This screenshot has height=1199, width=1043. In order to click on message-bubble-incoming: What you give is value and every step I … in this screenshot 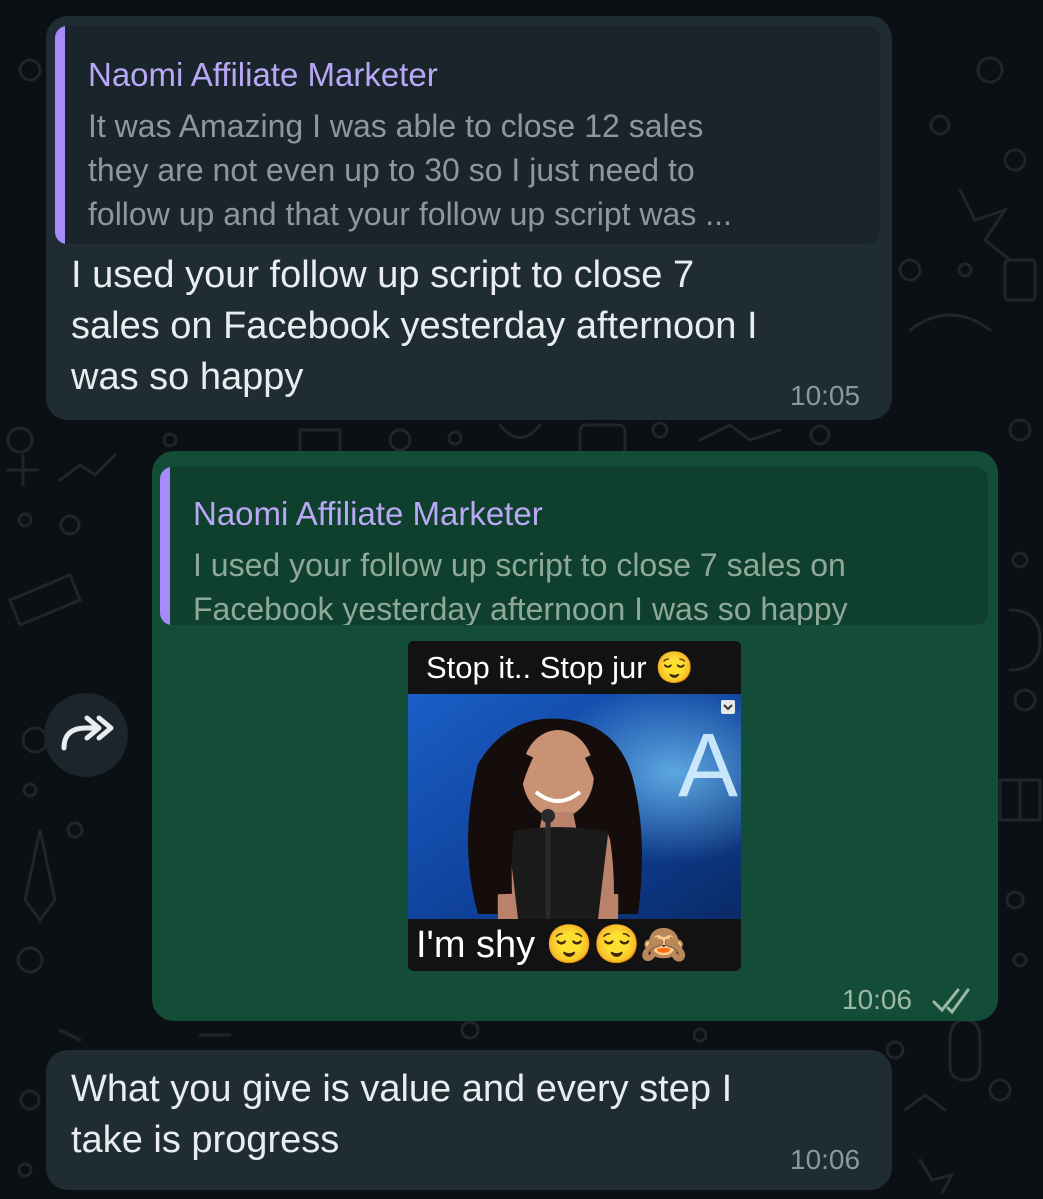, I will do `click(469, 1120)`.